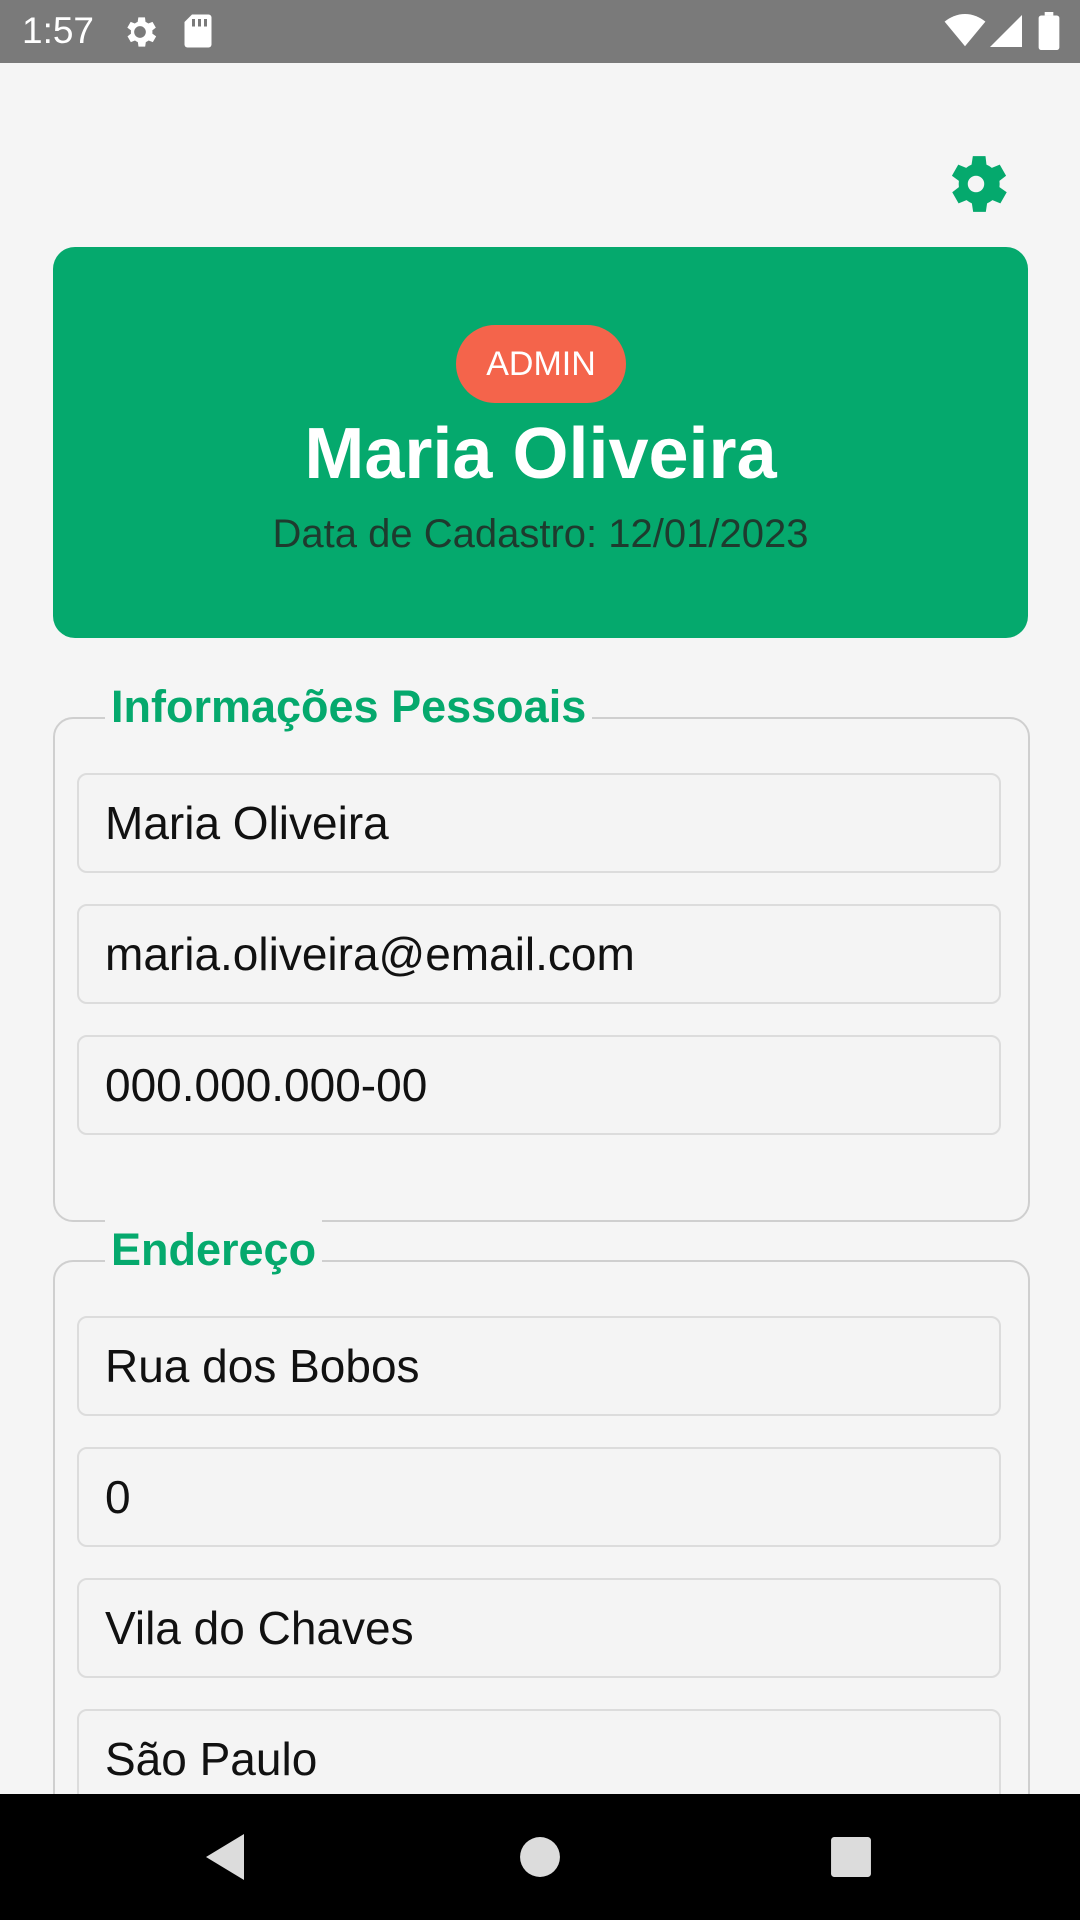 The width and height of the screenshot is (1080, 1920). Describe the element at coordinates (540, 454) in the screenshot. I see `profile-name: Maria Oliveira` at that location.